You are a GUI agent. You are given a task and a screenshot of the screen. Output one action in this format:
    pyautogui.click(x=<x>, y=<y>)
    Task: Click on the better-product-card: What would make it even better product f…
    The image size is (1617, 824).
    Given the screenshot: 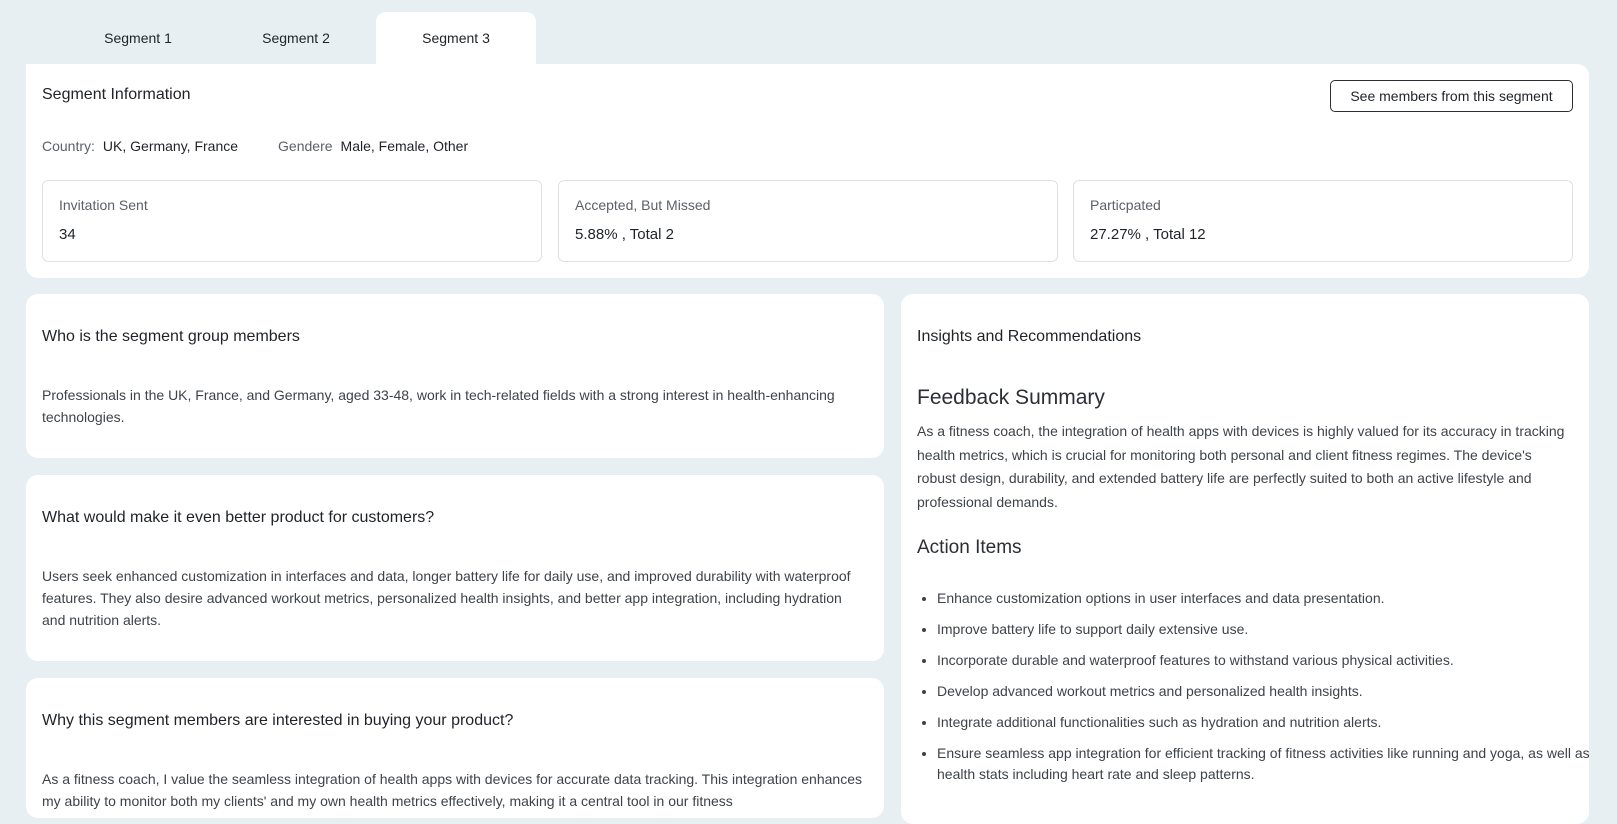 What is the action you would take?
    pyautogui.click(x=455, y=568)
    